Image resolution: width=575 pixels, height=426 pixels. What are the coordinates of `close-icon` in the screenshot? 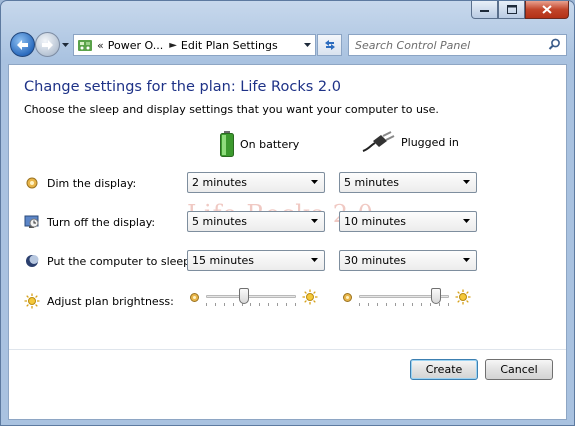 It's located at (547, 9).